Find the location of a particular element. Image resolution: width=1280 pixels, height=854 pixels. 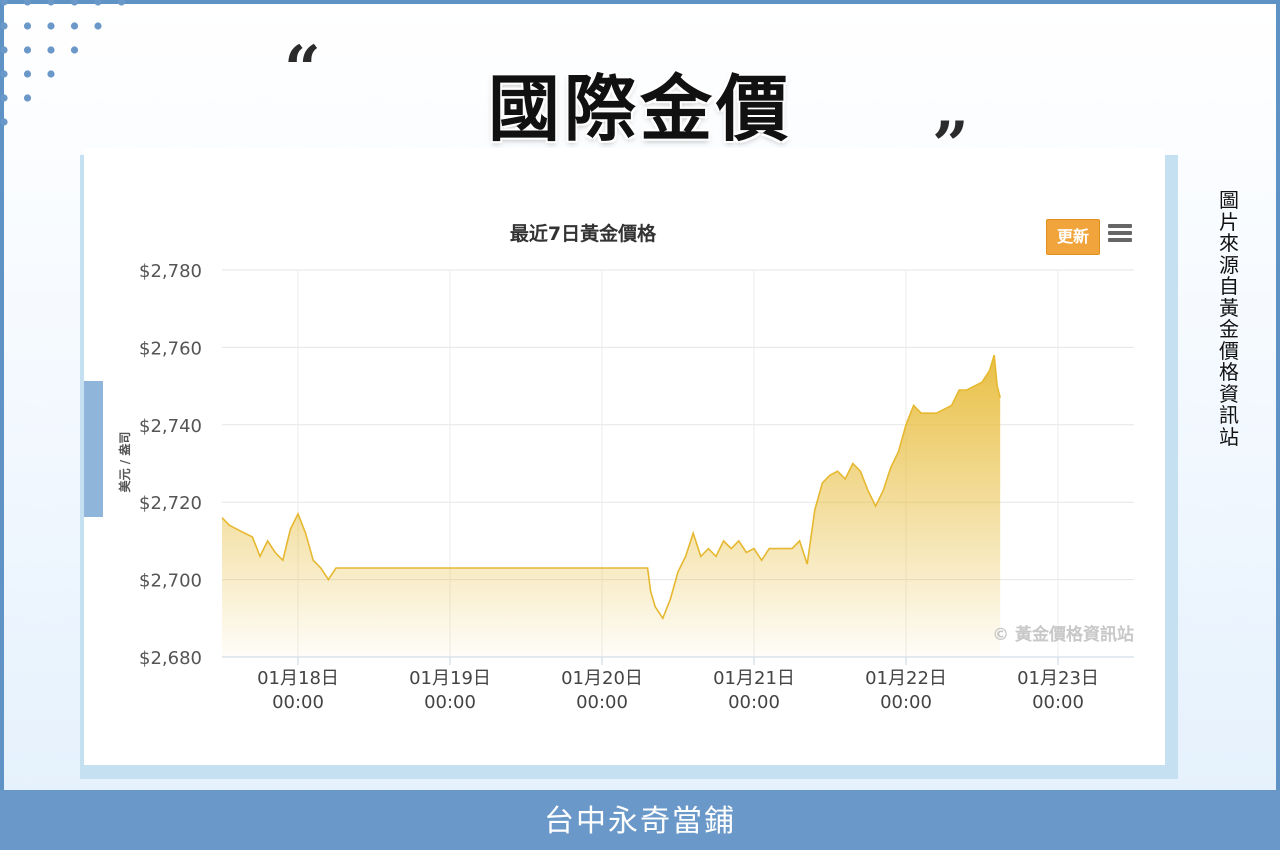

x-tick-label: 01月18日 is located at coordinates (298, 678).